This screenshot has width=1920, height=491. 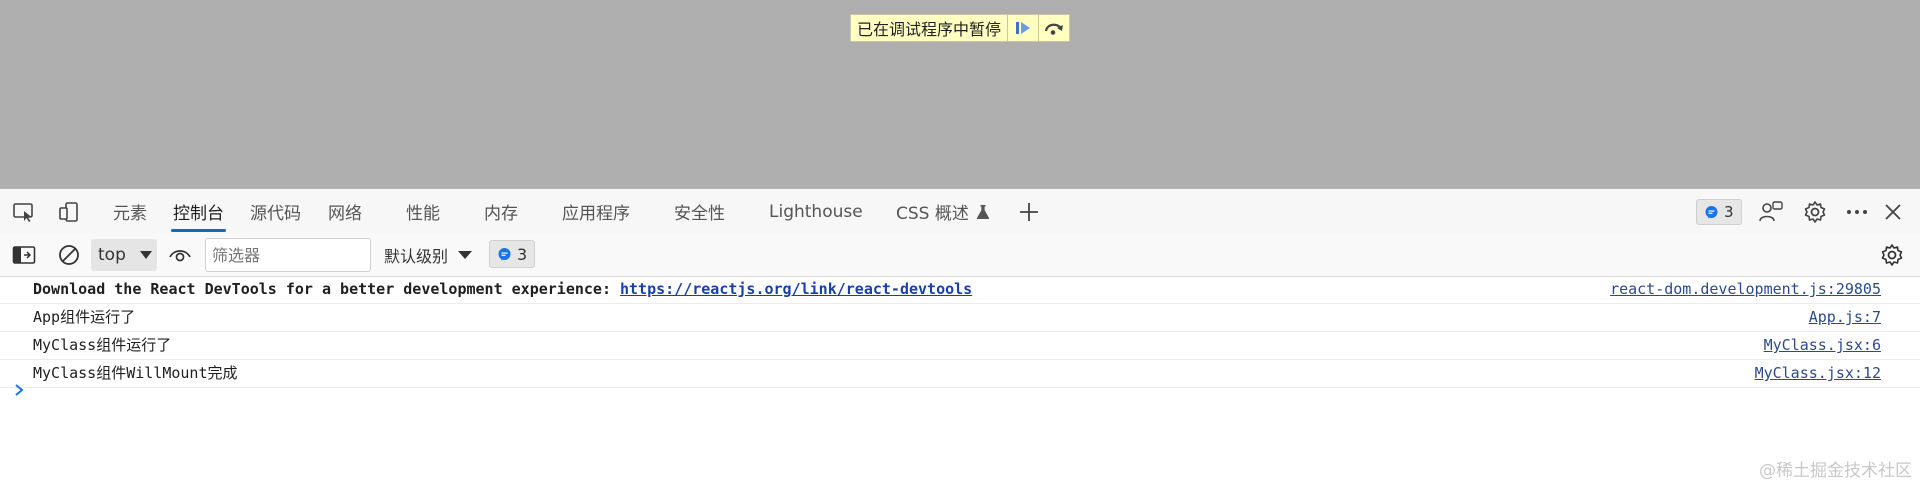 What do you see at coordinates (929, 29) in the screenshot?
I see `paused-message: 已在调试程序中暂停` at bounding box center [929, 29].